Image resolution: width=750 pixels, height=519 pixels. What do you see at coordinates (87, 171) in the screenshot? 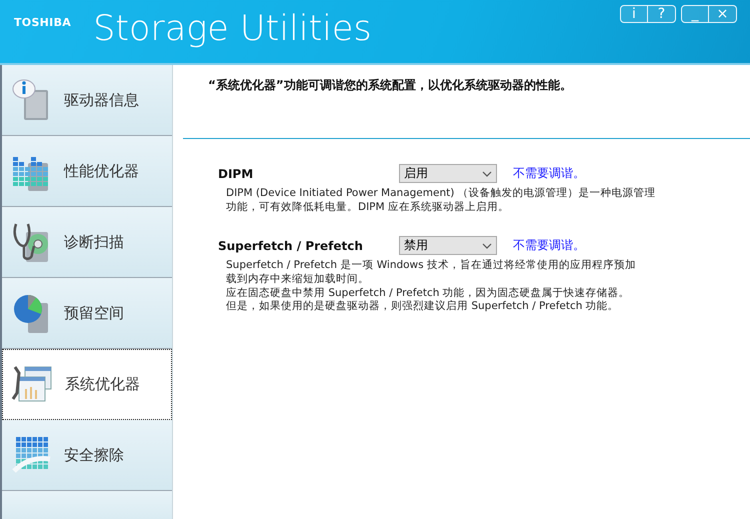
I see `sidebar-item: 性能优化器` at bounding box center [87, 171].